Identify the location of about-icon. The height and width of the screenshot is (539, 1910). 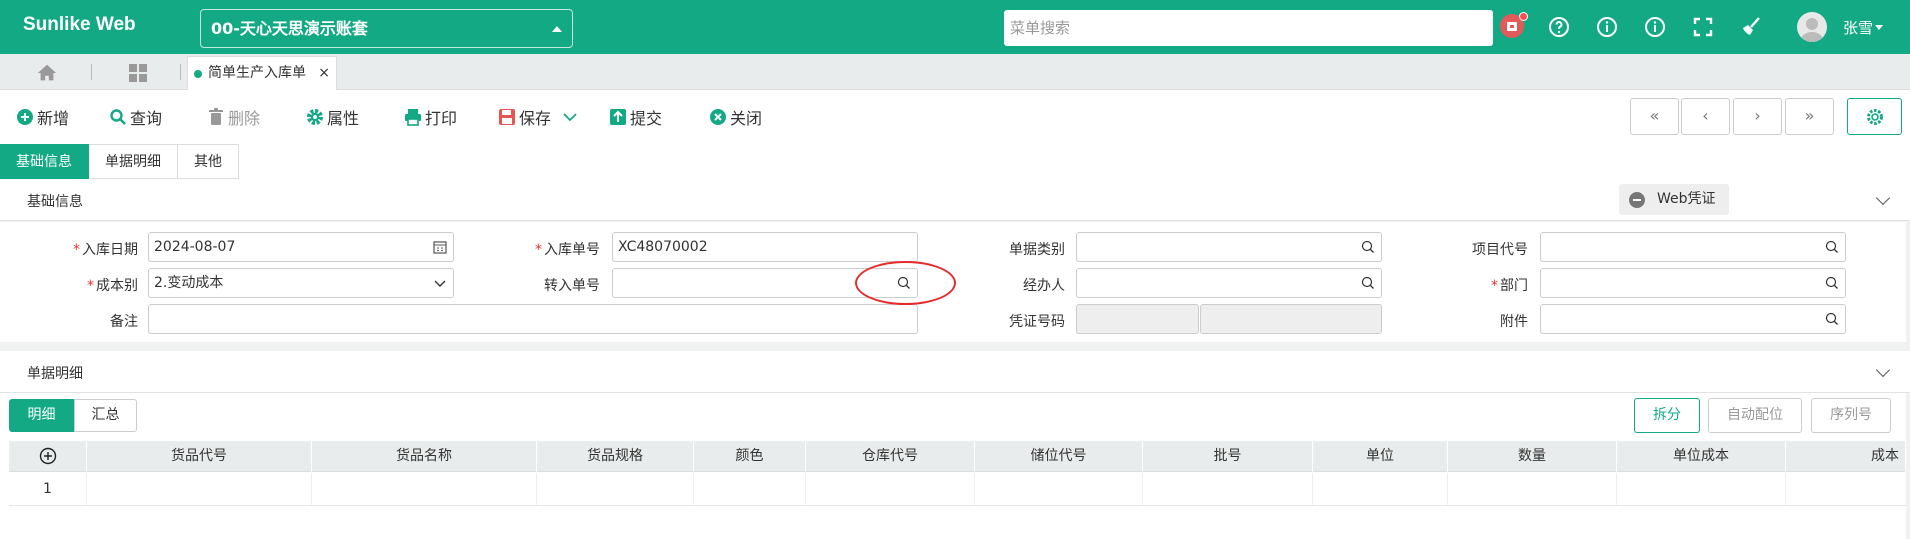
(1655, 27).